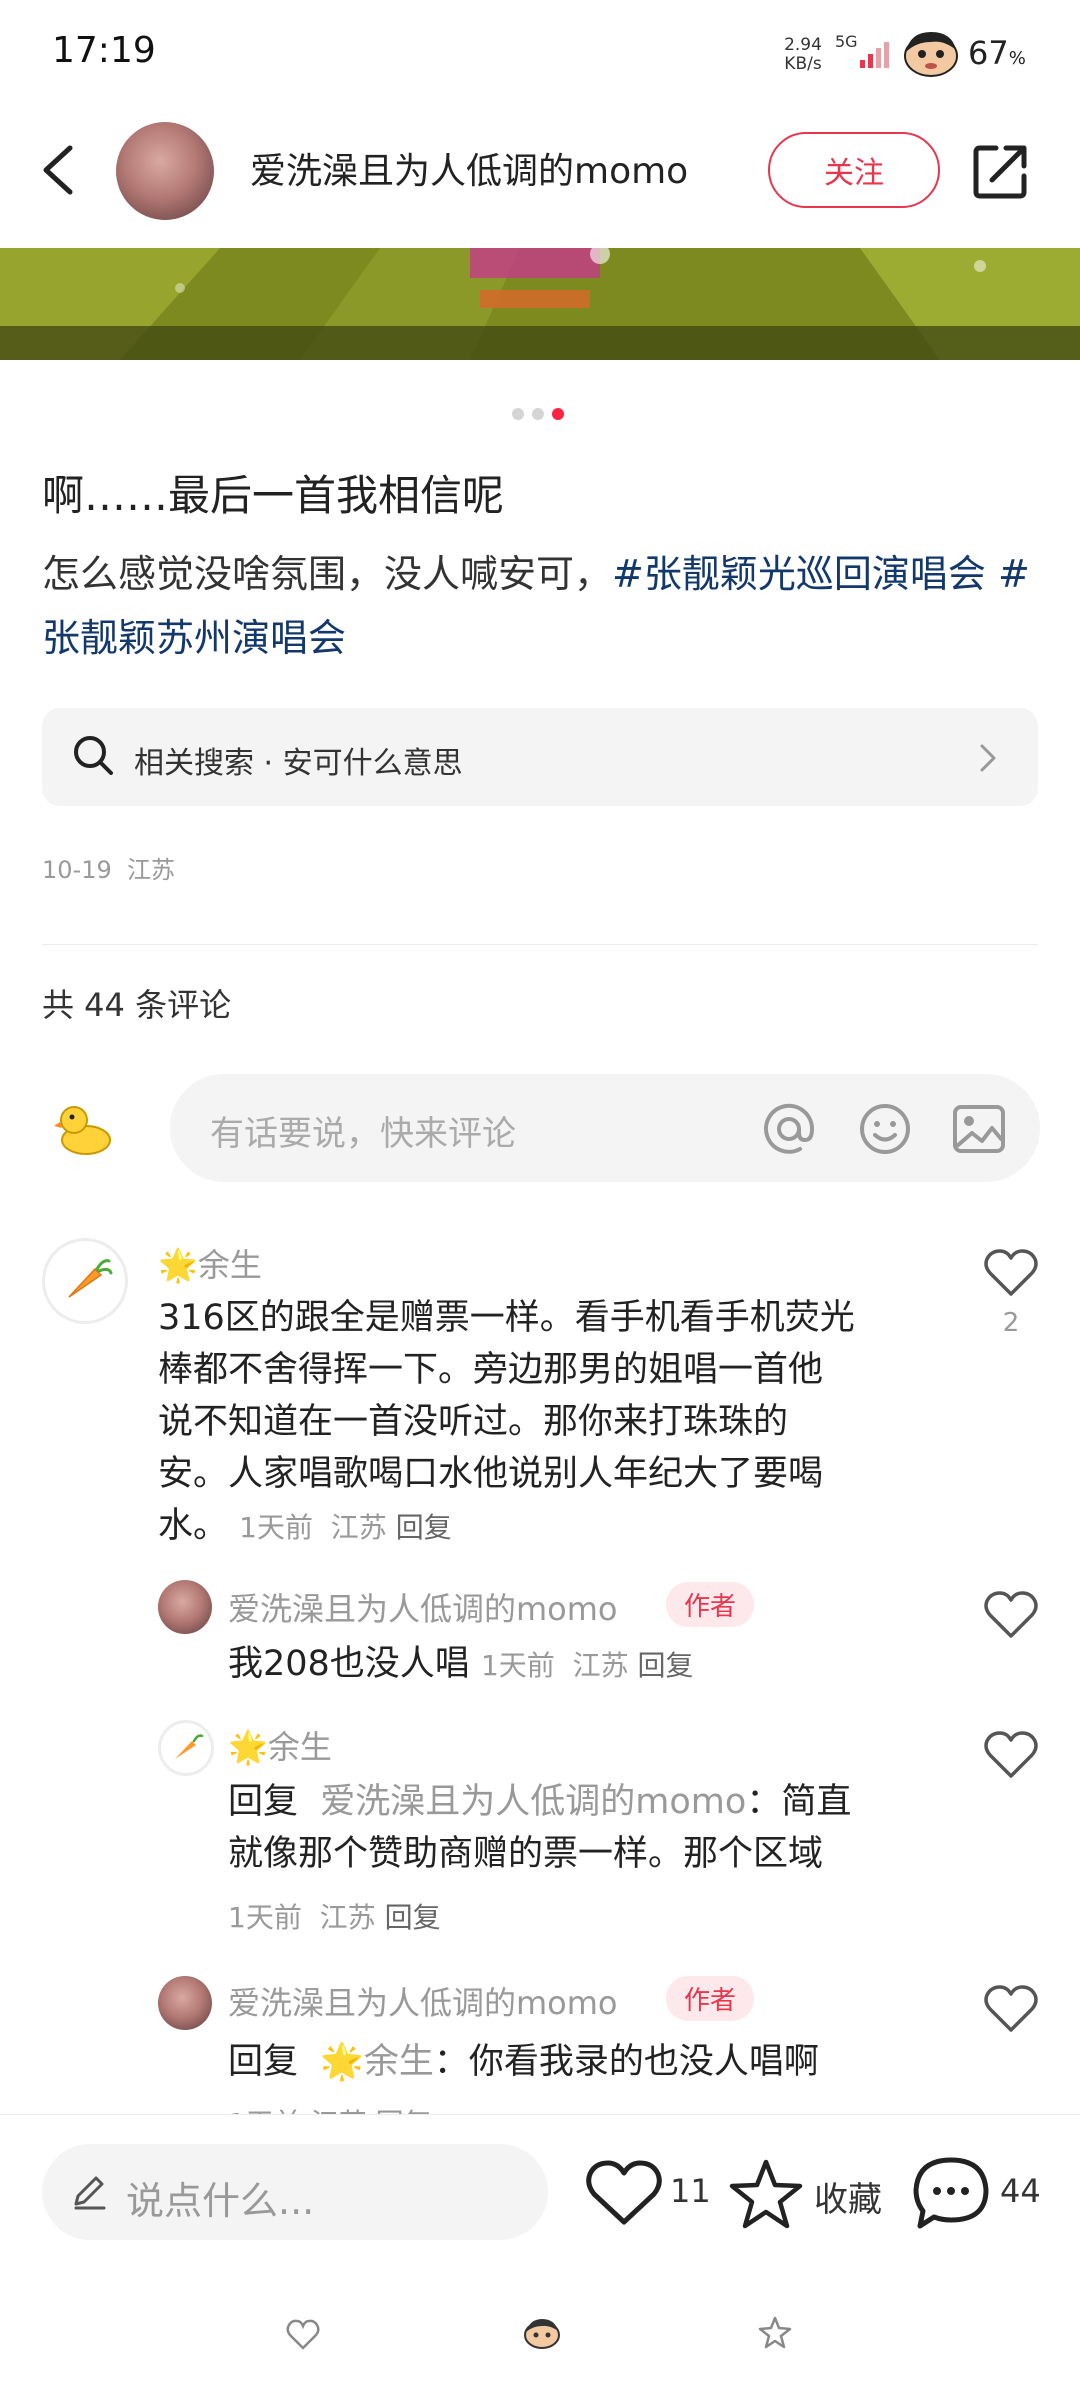 Image resolution: width=1080 pixels, height=2401 pixels. I want to click on emoji-icon, so click(885, 1129).